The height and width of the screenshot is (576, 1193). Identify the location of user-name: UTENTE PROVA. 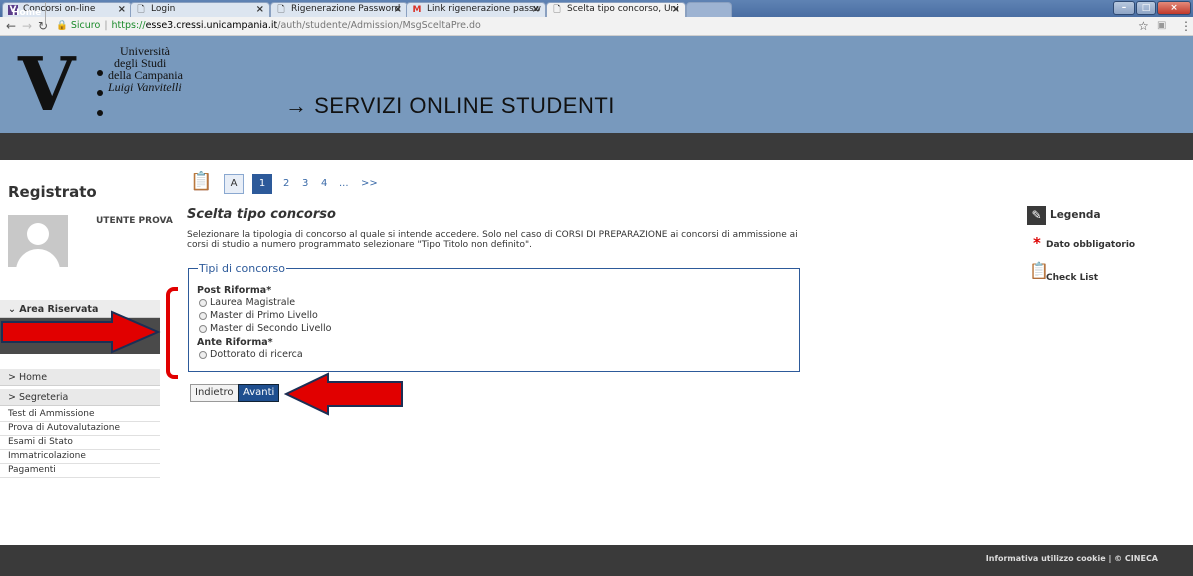
(134, 221).